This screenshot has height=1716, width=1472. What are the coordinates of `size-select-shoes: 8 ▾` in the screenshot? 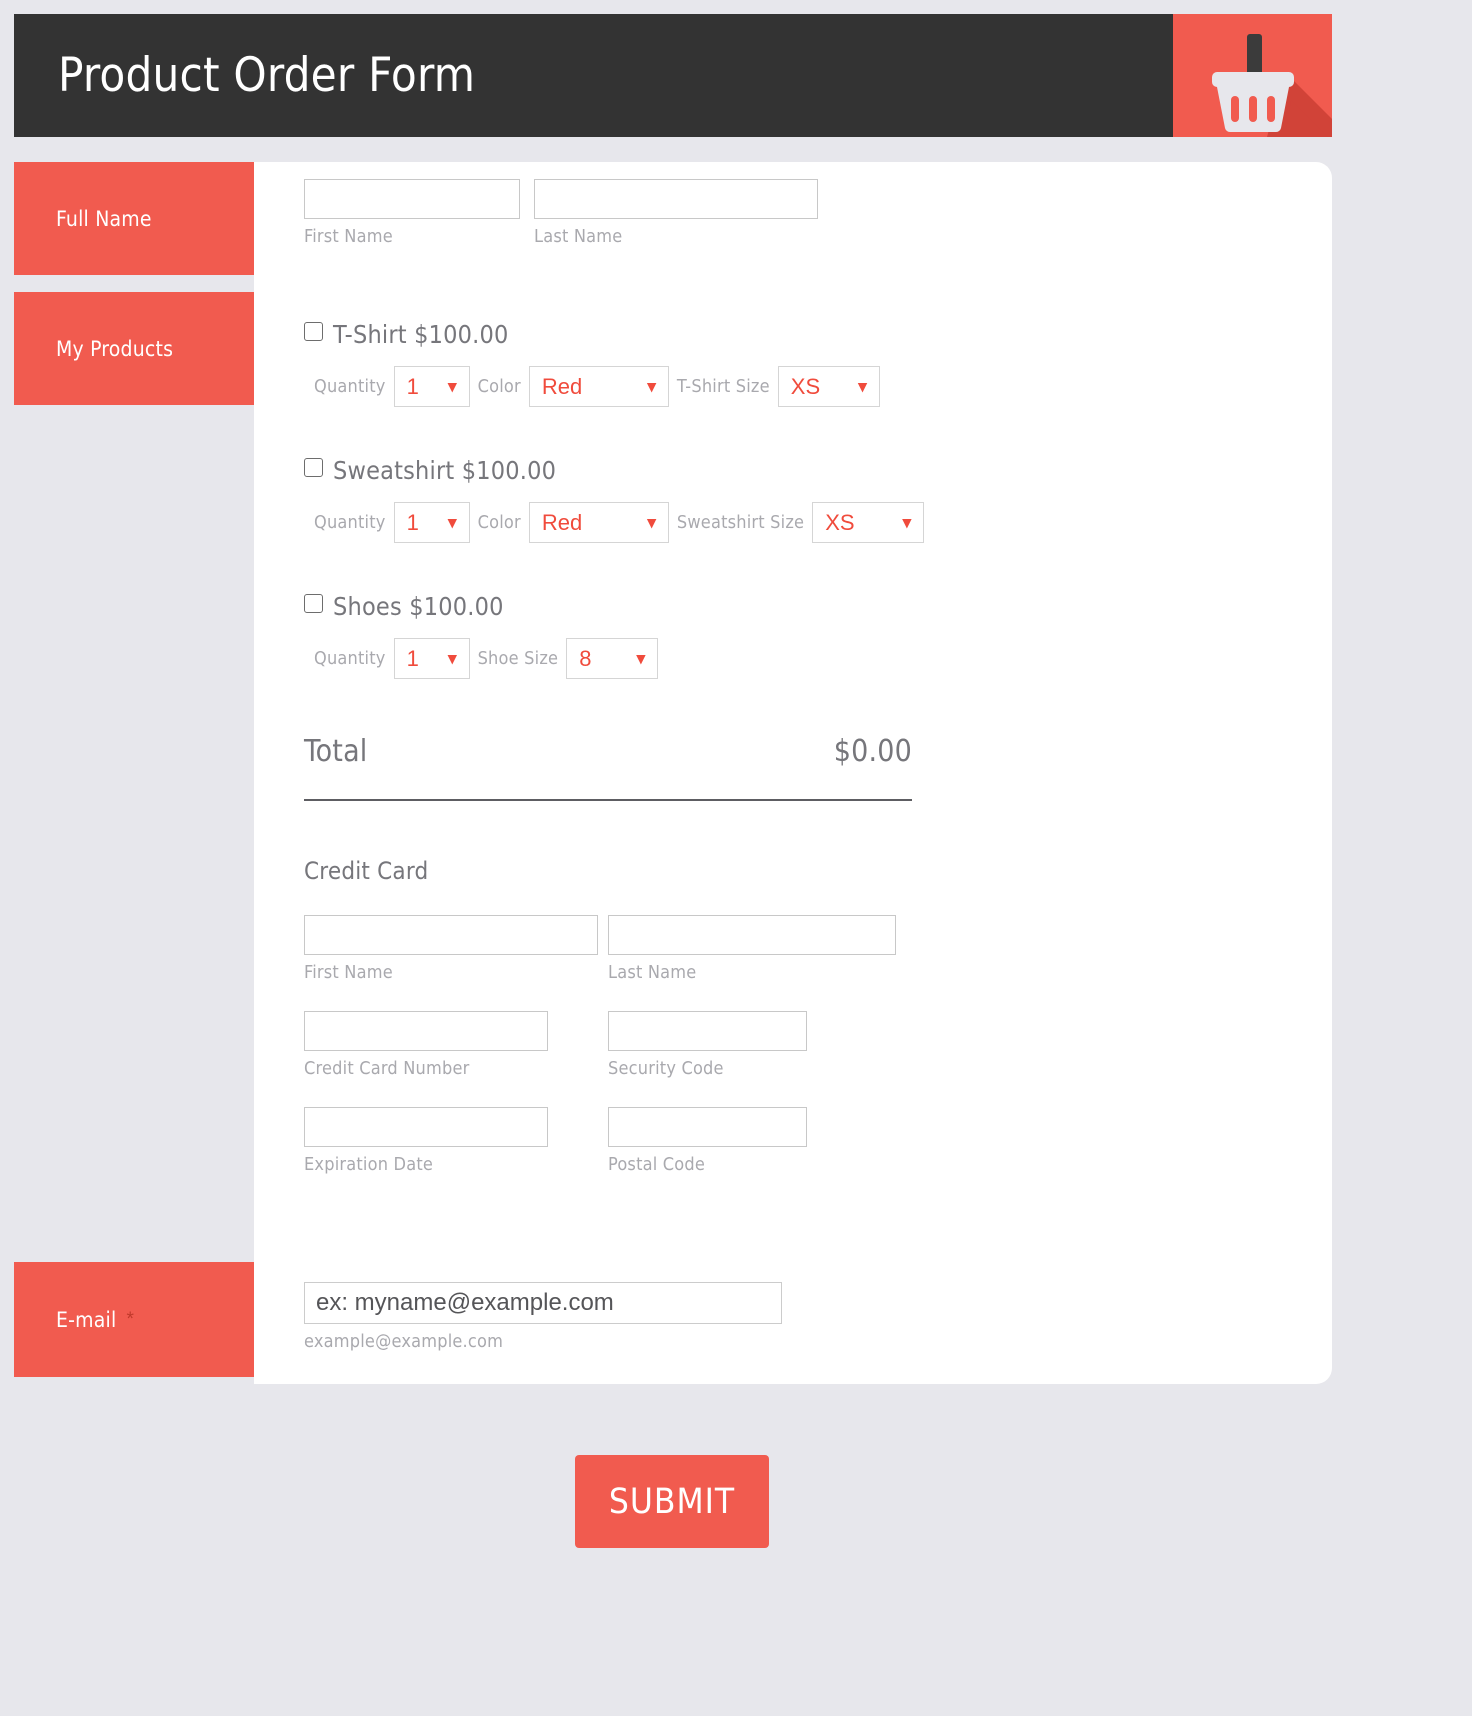 It's located at (612, 658).